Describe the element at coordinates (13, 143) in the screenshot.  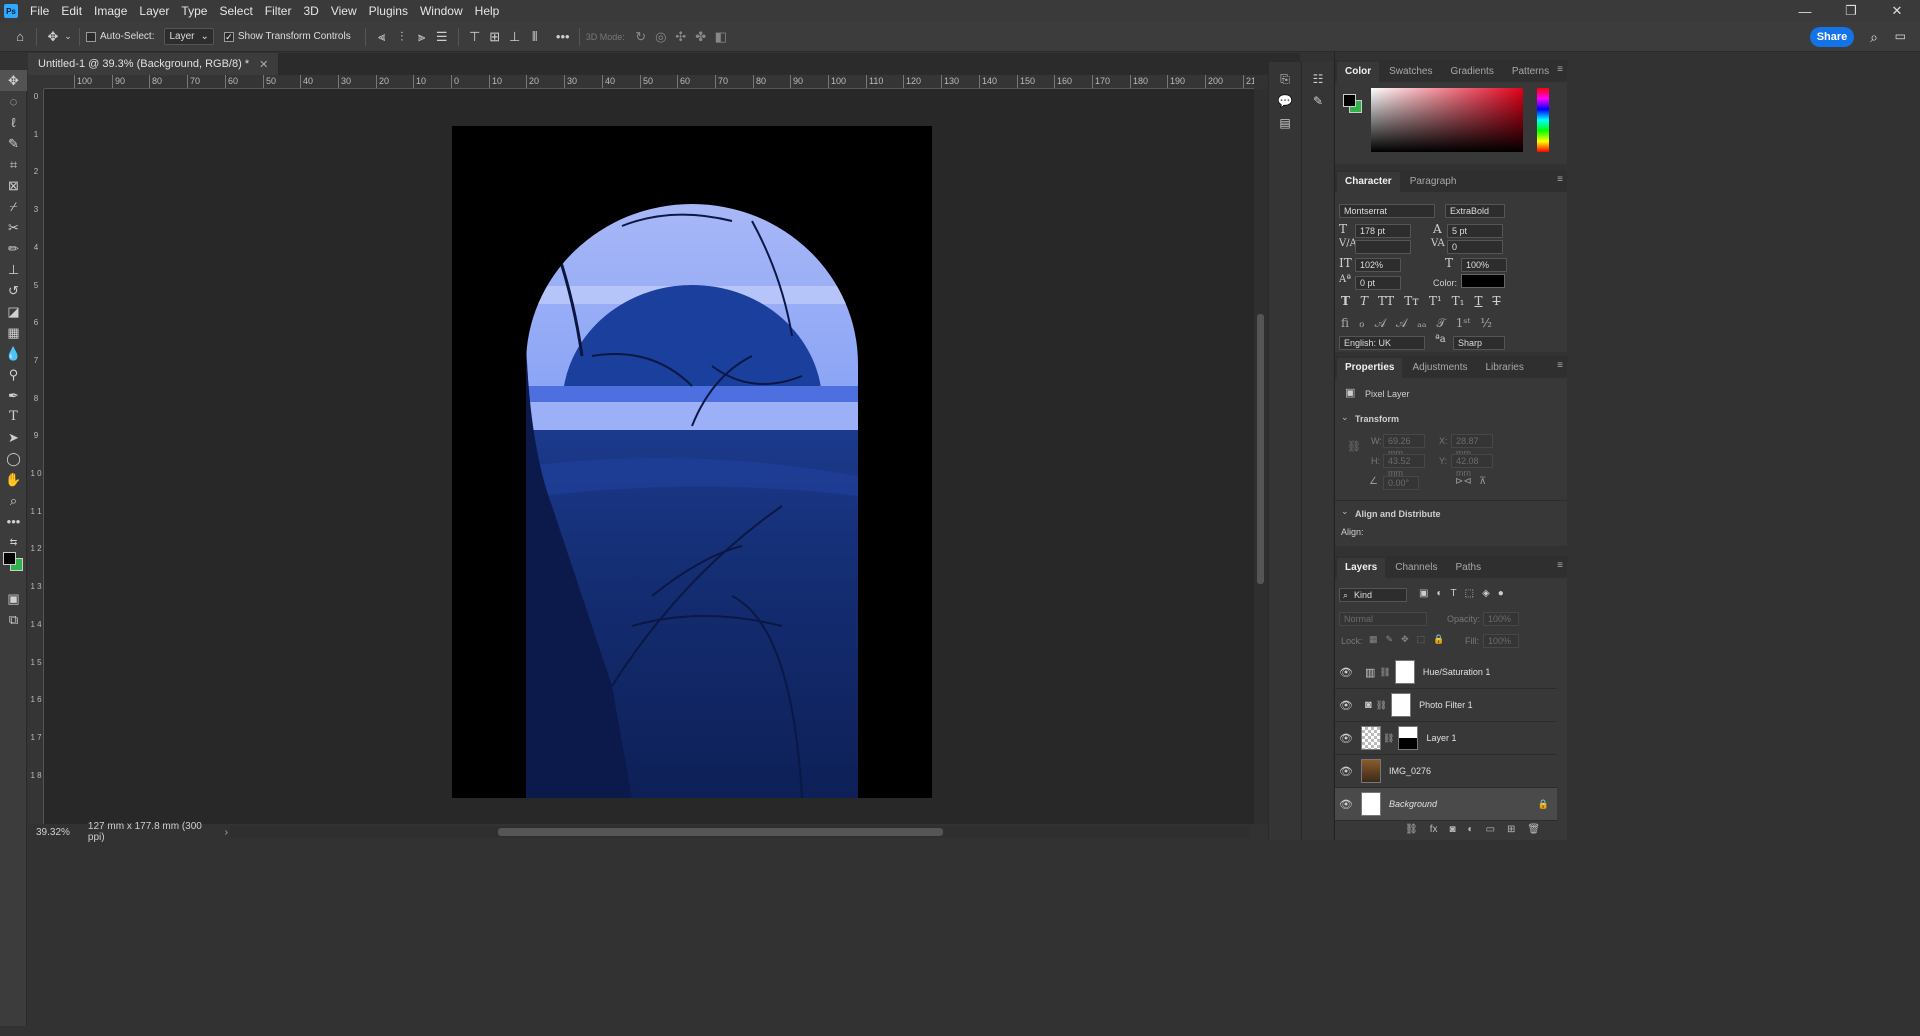
I see `quick-selection-icon: ✎` at that location.